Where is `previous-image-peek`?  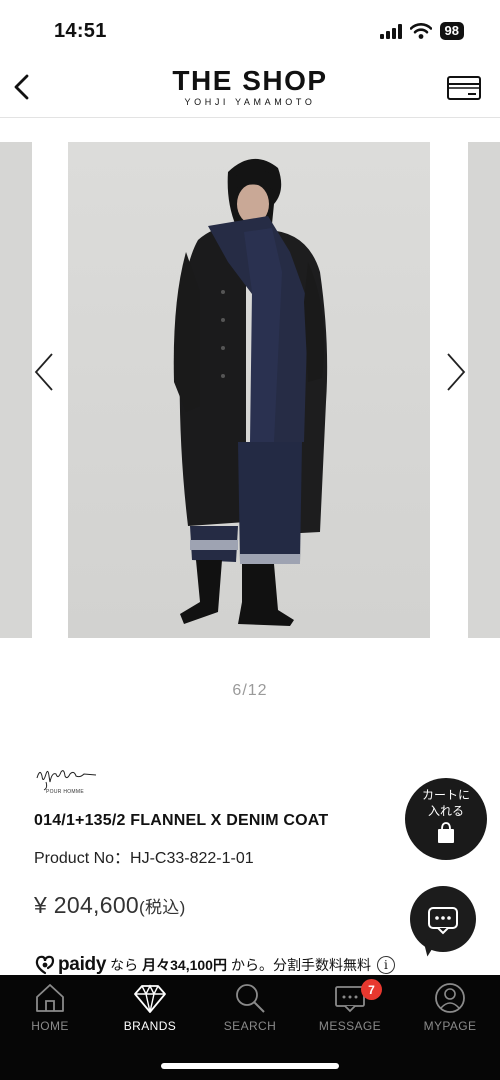 previous-image-peek is located at coordinates (16, 390).